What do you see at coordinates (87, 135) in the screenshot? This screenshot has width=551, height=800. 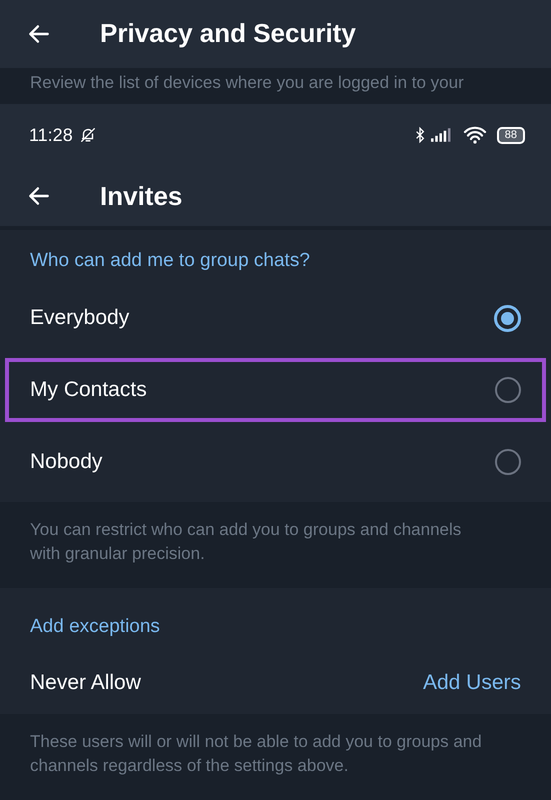 I see `muted-bell-icon` at bounding box center [87, 135].